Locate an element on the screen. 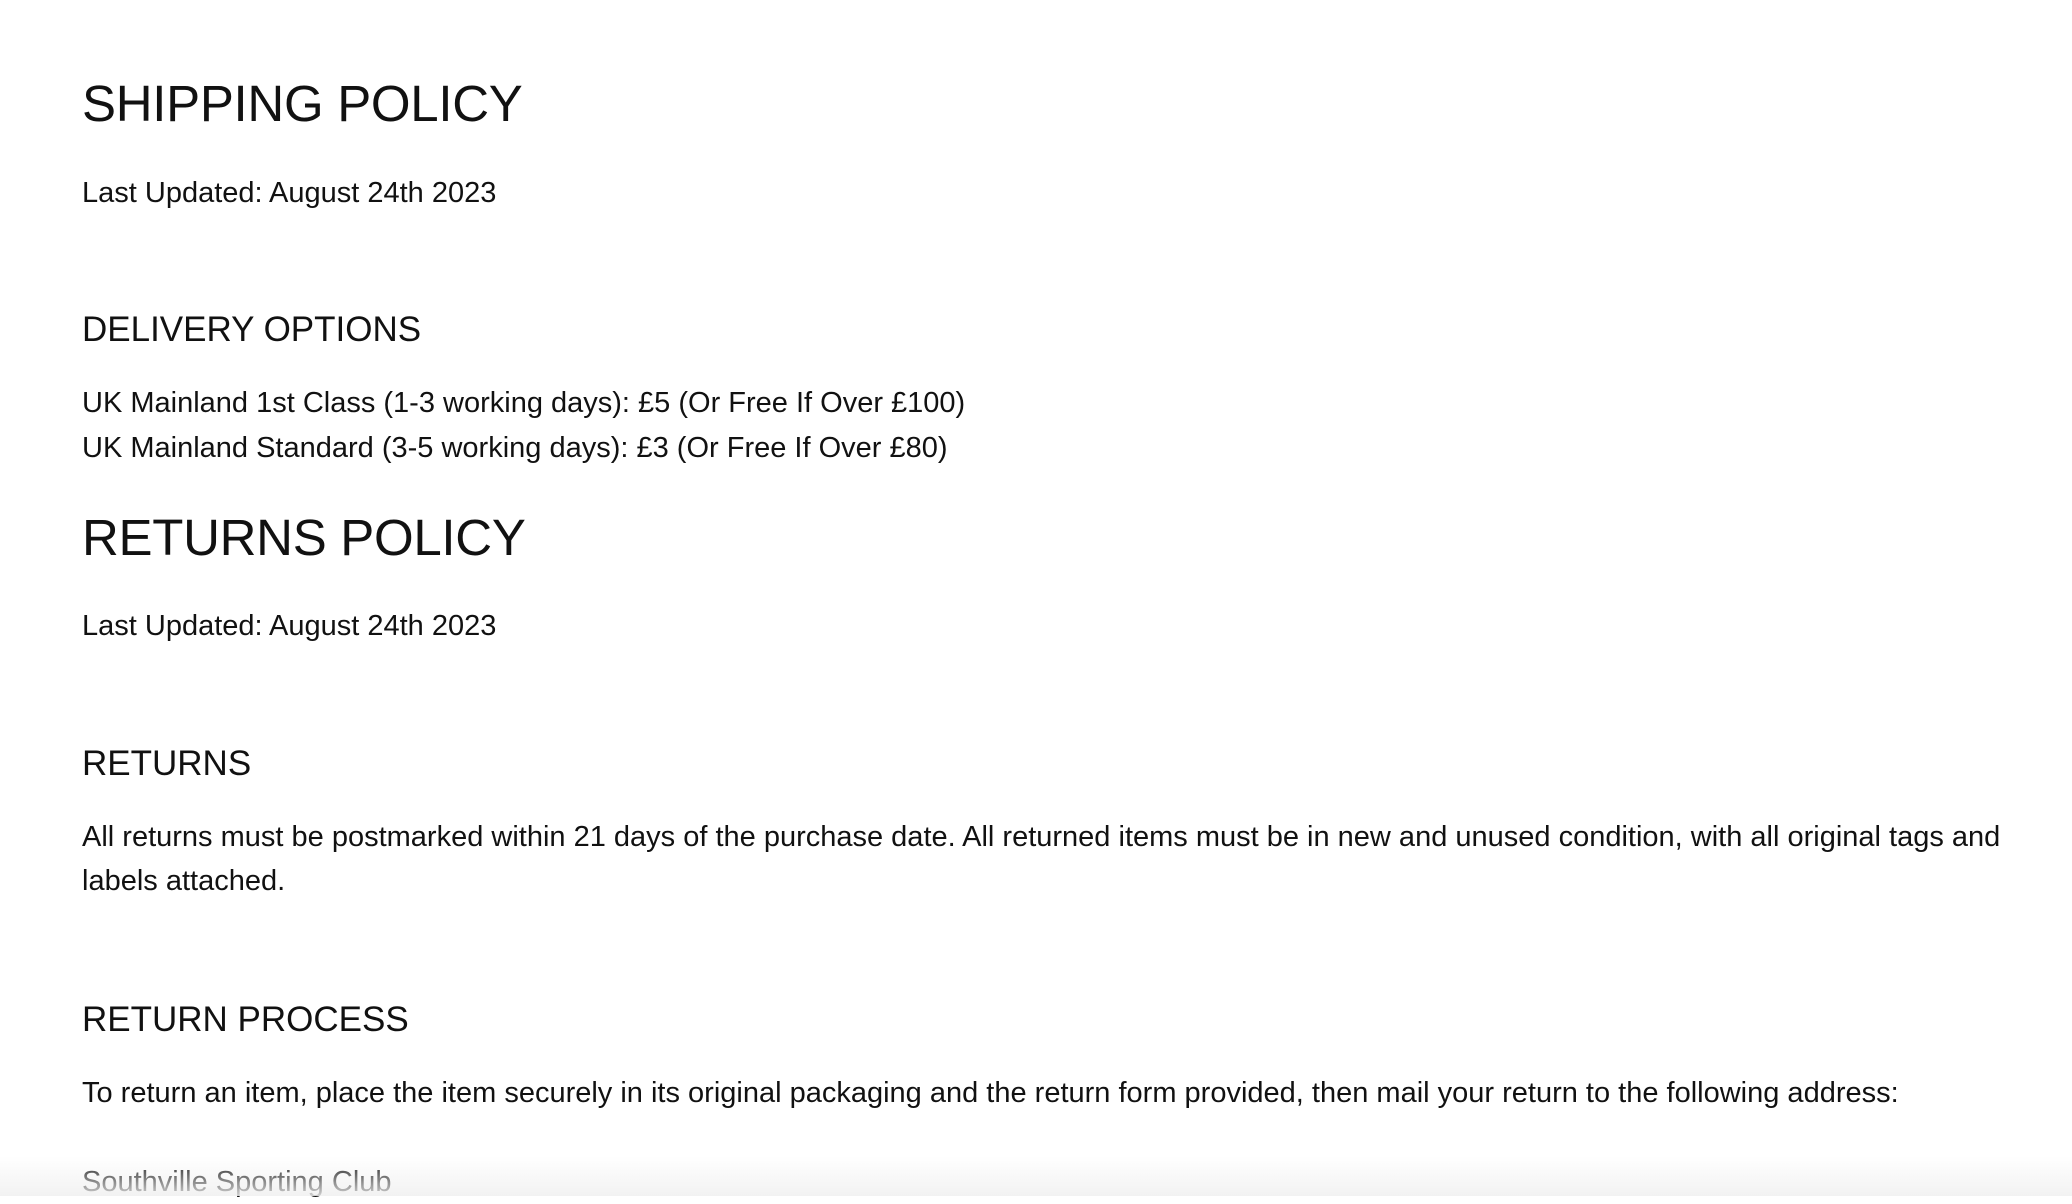  return-process-heading: RETURN PROCESS is located at coordinates (245, 1019).